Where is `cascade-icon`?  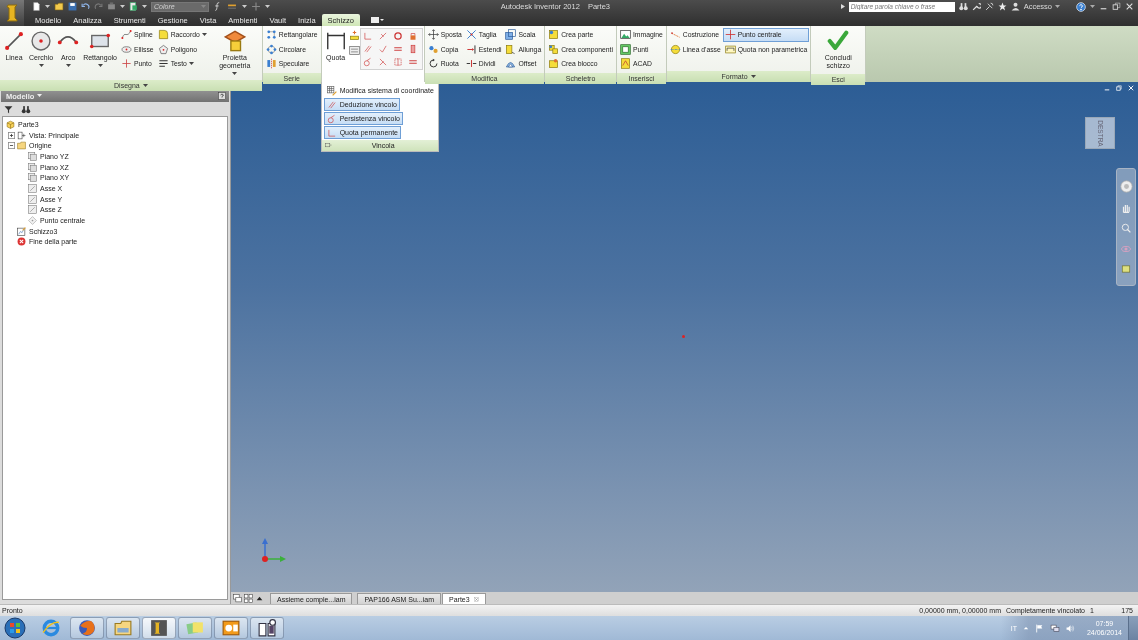
cascade-icon is located at coordinates (237, 598).